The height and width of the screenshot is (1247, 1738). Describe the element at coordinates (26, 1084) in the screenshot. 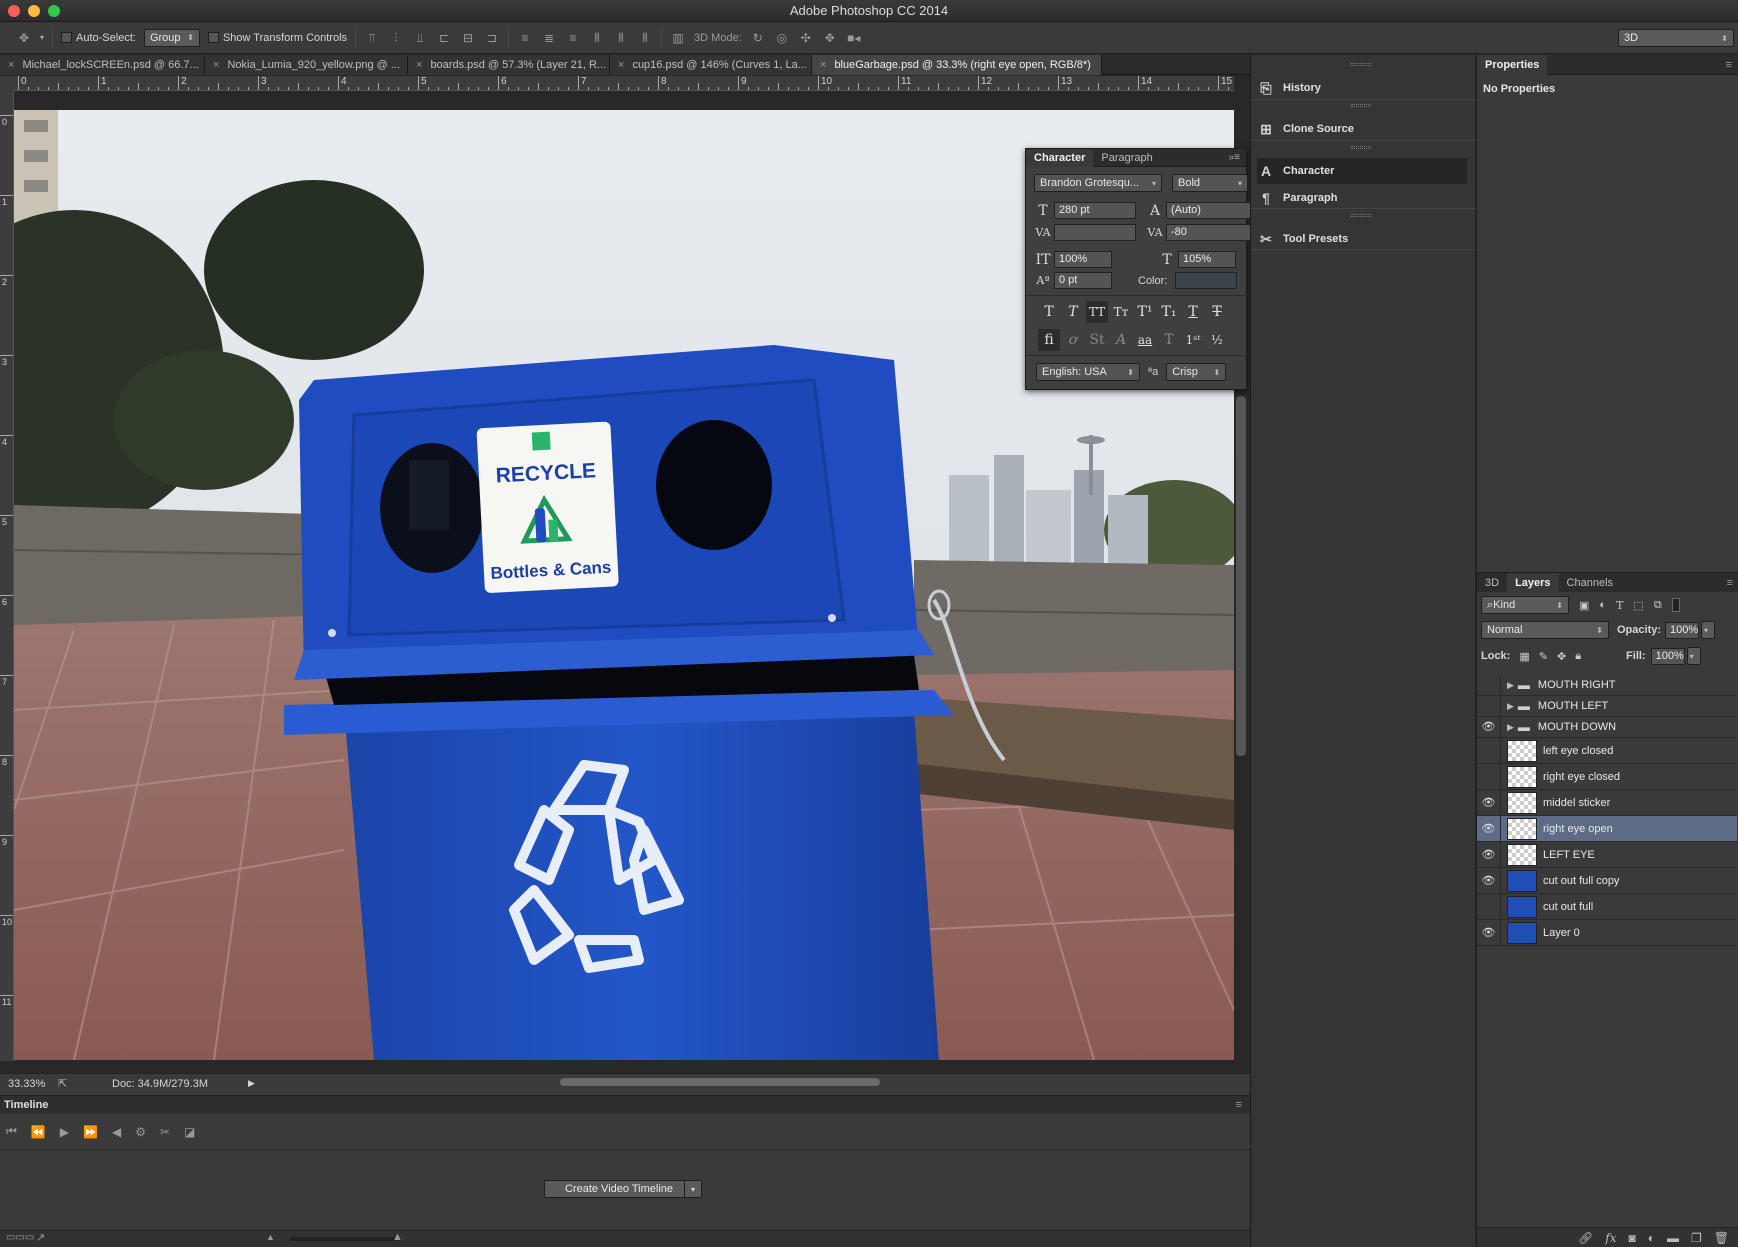

I see `zoom-level: 33.33%` at that location.